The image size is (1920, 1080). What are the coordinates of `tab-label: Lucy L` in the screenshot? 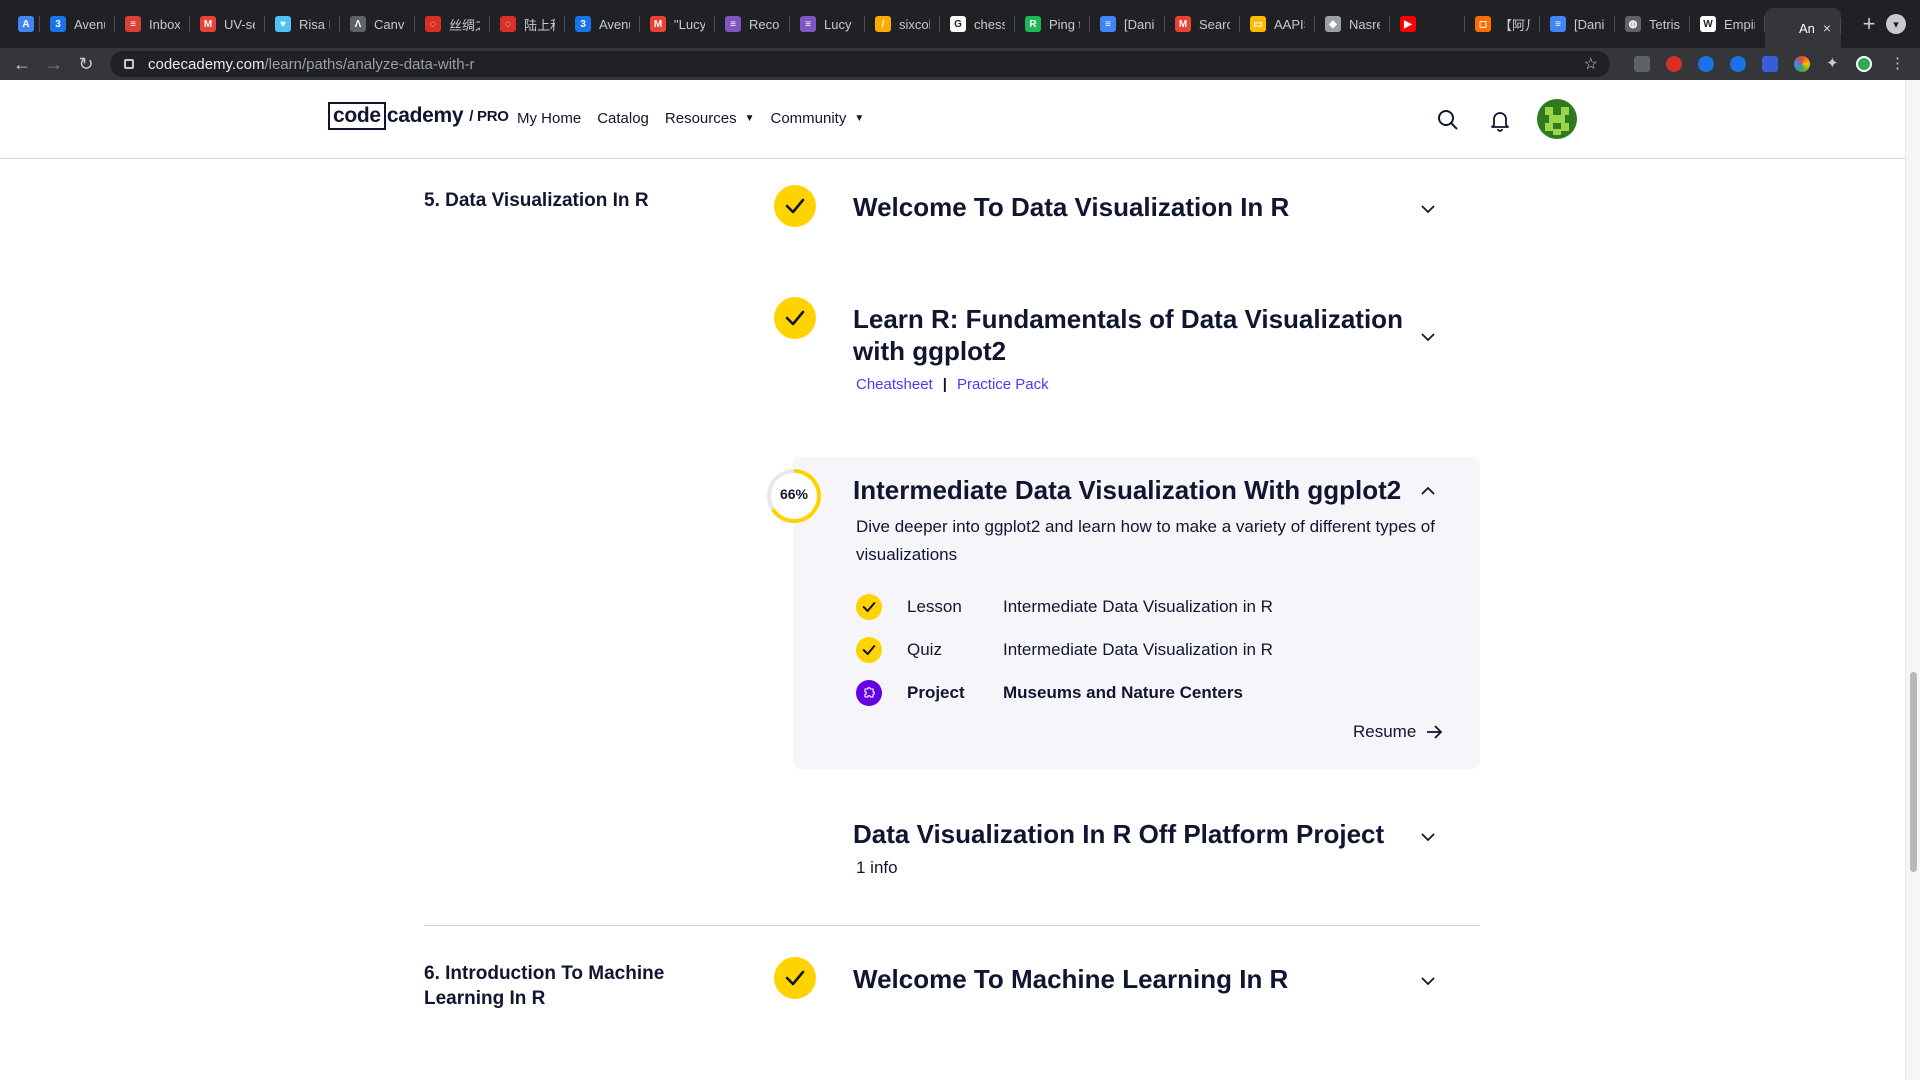 It's located at (839, 24).